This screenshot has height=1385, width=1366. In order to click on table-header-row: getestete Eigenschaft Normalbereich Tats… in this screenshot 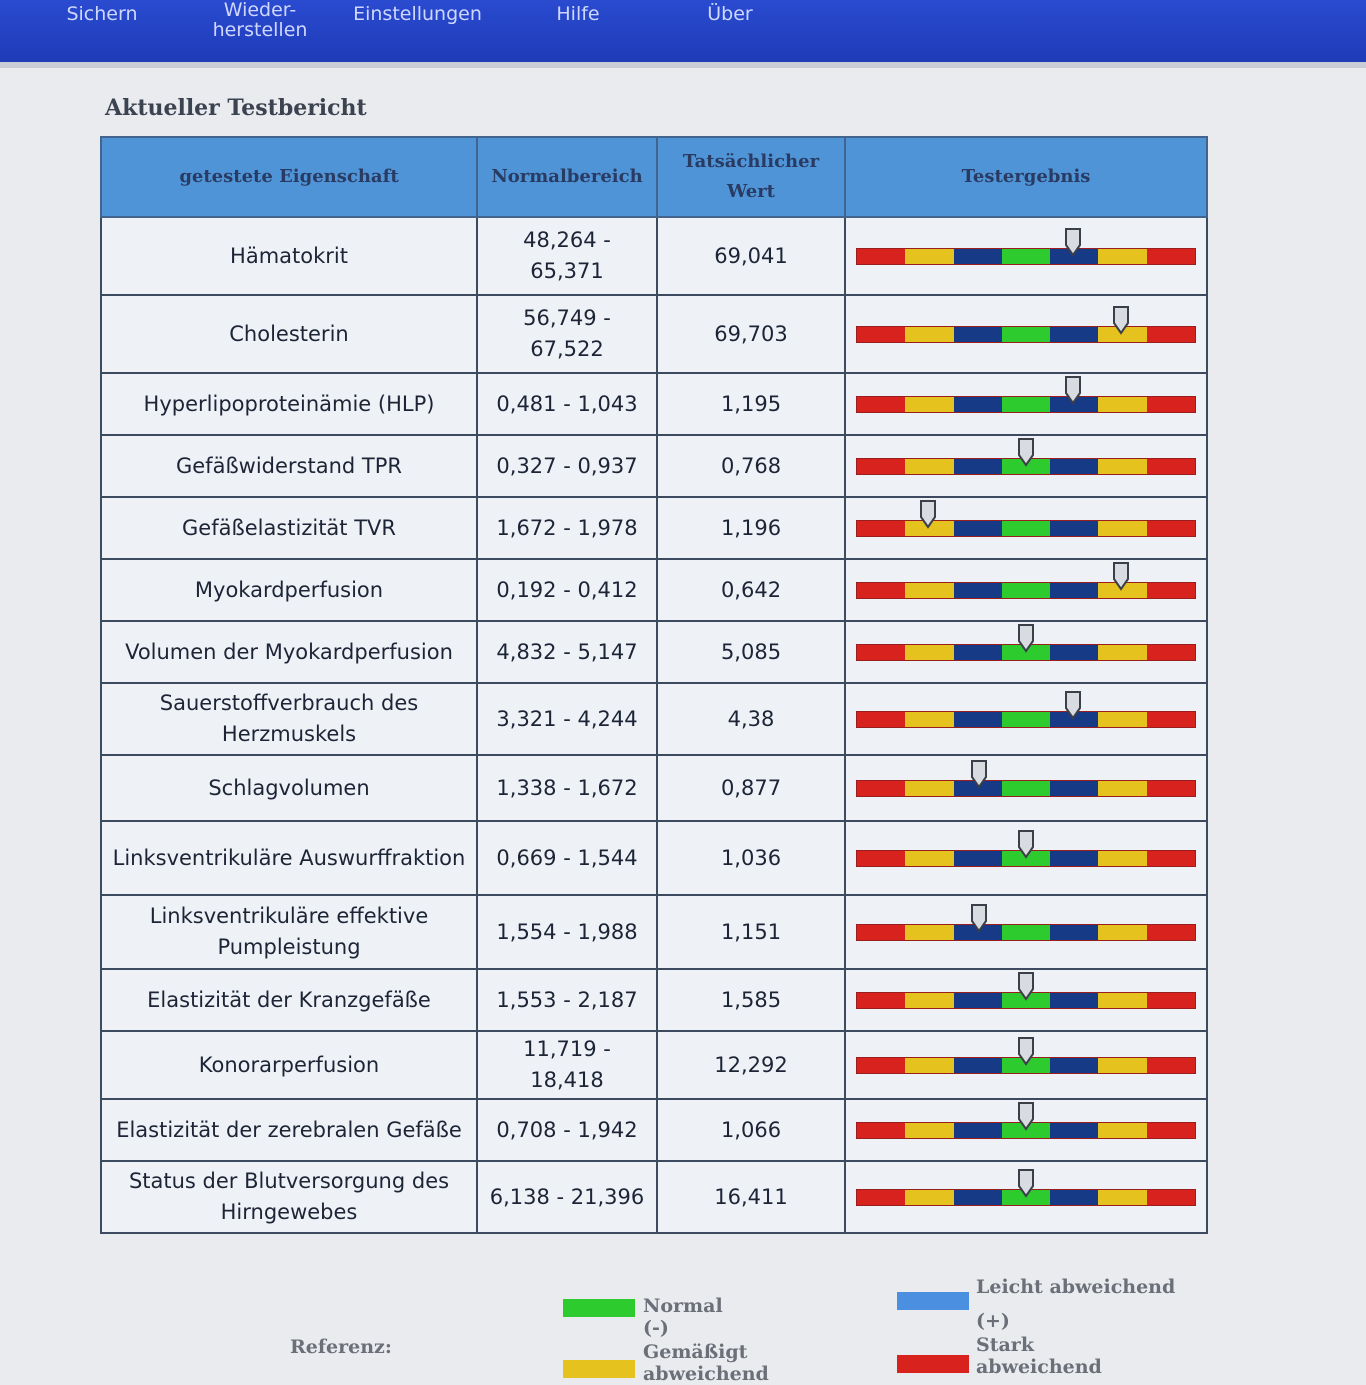, I will do `click(654, 177)`.